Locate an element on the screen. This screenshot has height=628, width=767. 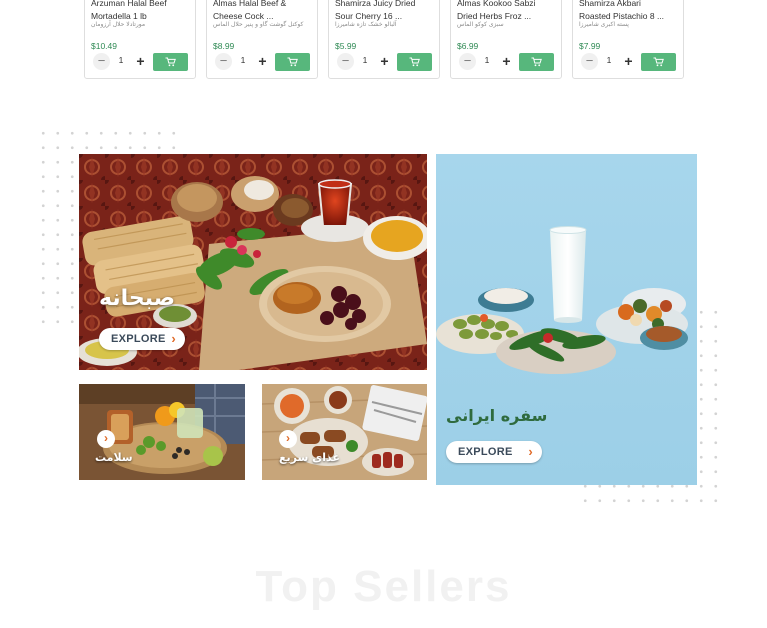
healthy-title: سلامت is located at coordinates (114, 457).